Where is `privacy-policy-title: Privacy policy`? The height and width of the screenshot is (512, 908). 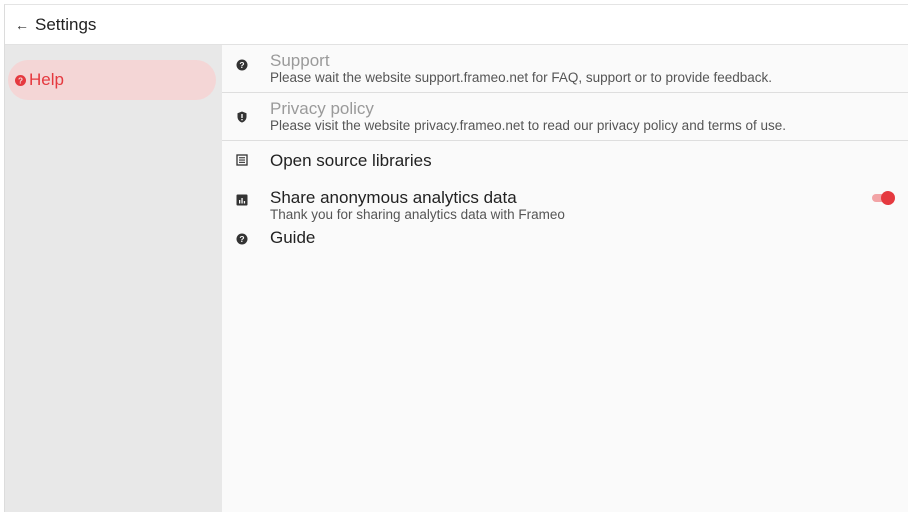
privacy-policy-title: Privacy policy is located at coordinates (322, 108).